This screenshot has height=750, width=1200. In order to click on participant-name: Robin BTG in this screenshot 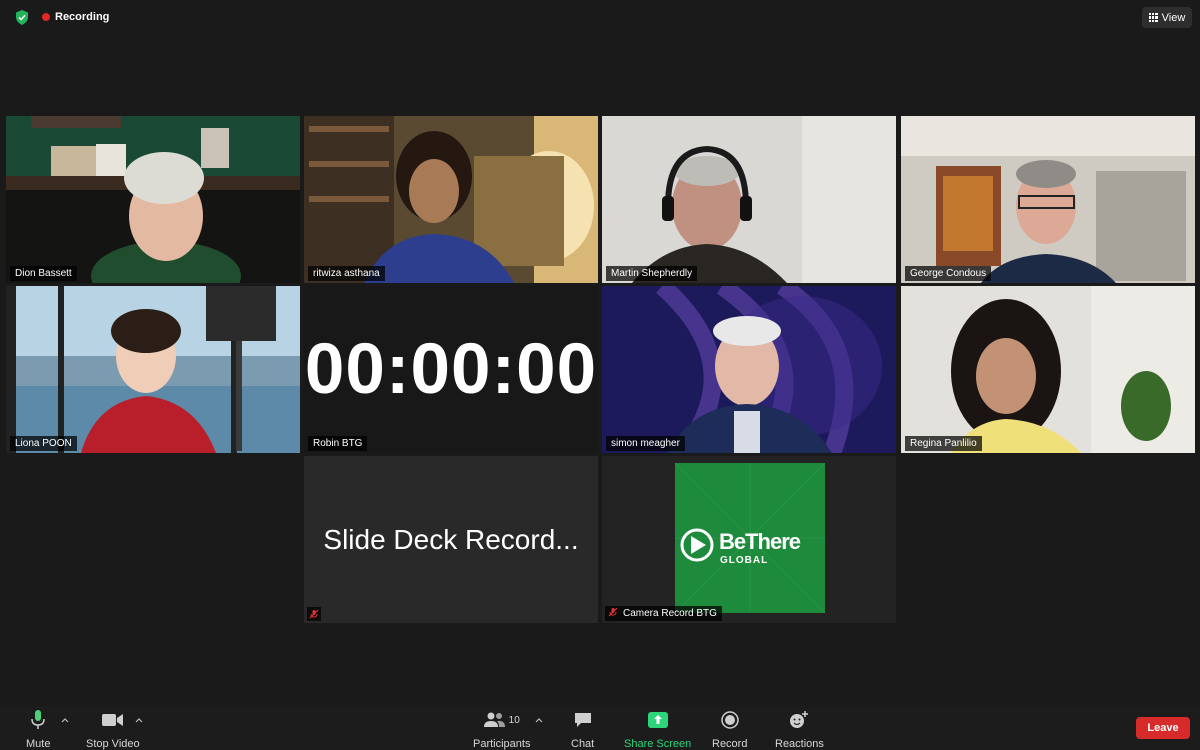, I will do `click(338, 443)`.